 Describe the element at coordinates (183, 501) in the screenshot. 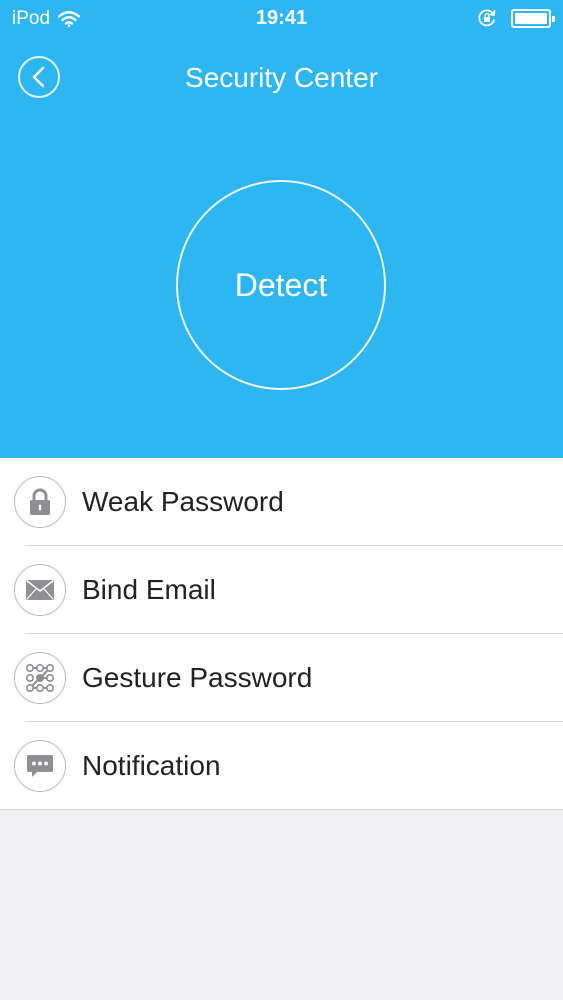

I see `menu-item-label: Weak Password` at that location.